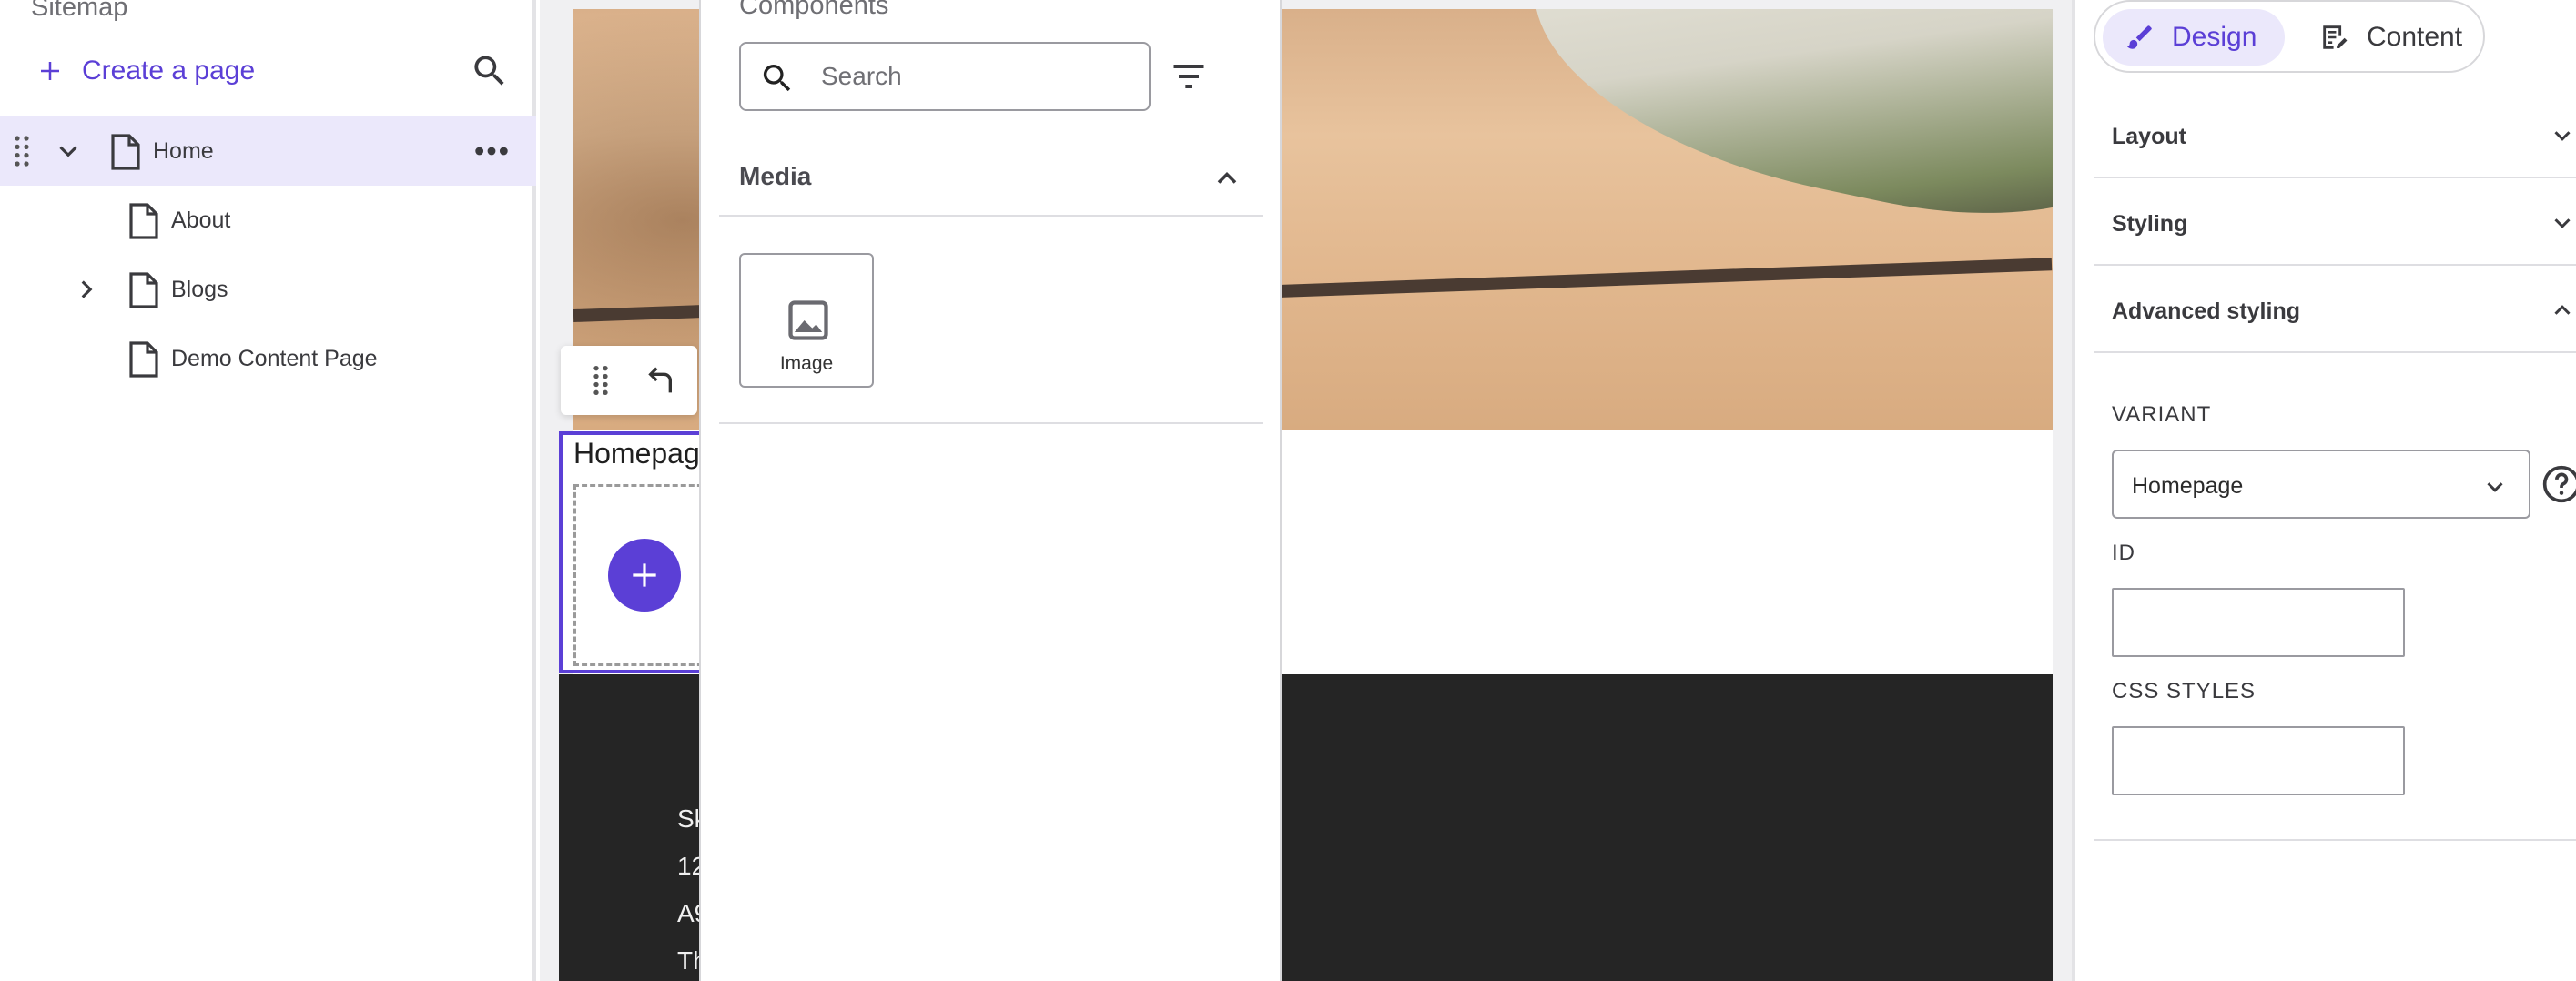 This screenshot has height=981, width=2576. Describe the element at coordinates (268, 289) in the screenshot. I see `sitemap-item-blogs: Blogs` at that location.